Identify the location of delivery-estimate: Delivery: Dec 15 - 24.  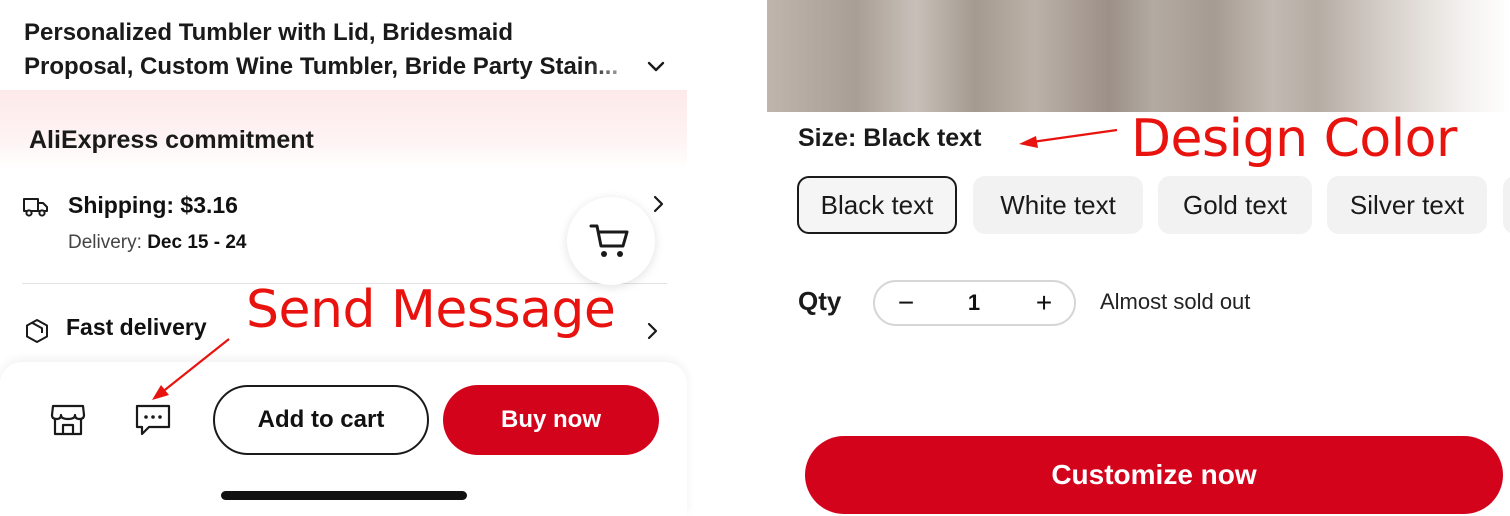
(157, 243).